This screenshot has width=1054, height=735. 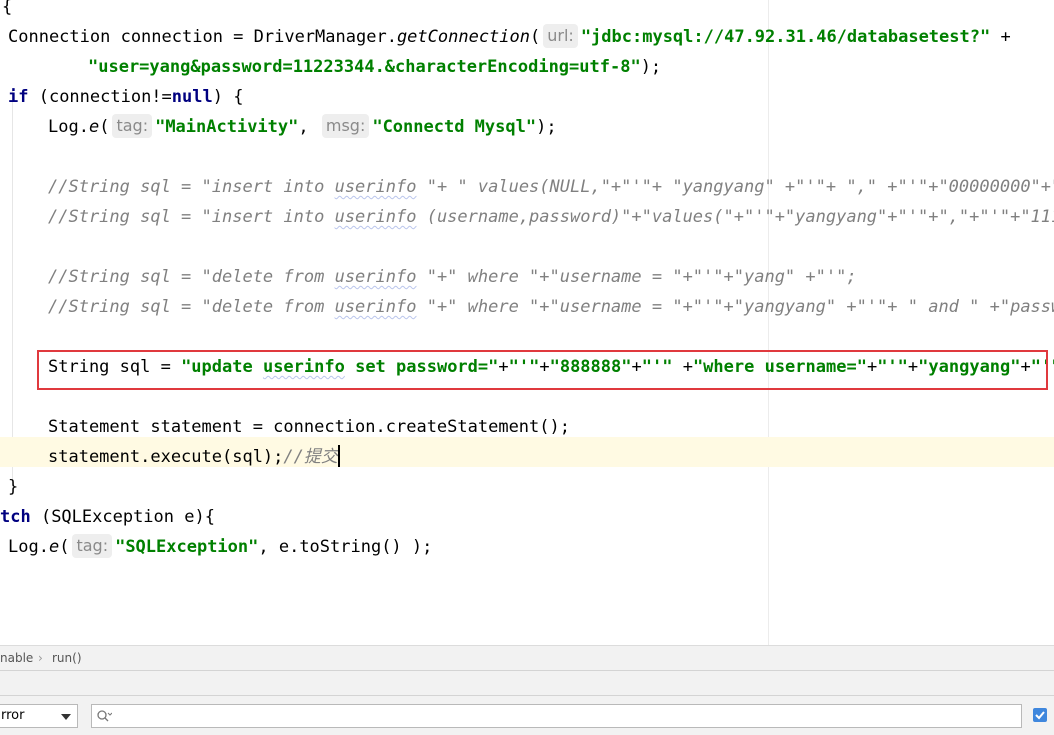 I want to click on param-hint-msg: msg:, so click(x=345, y=126).